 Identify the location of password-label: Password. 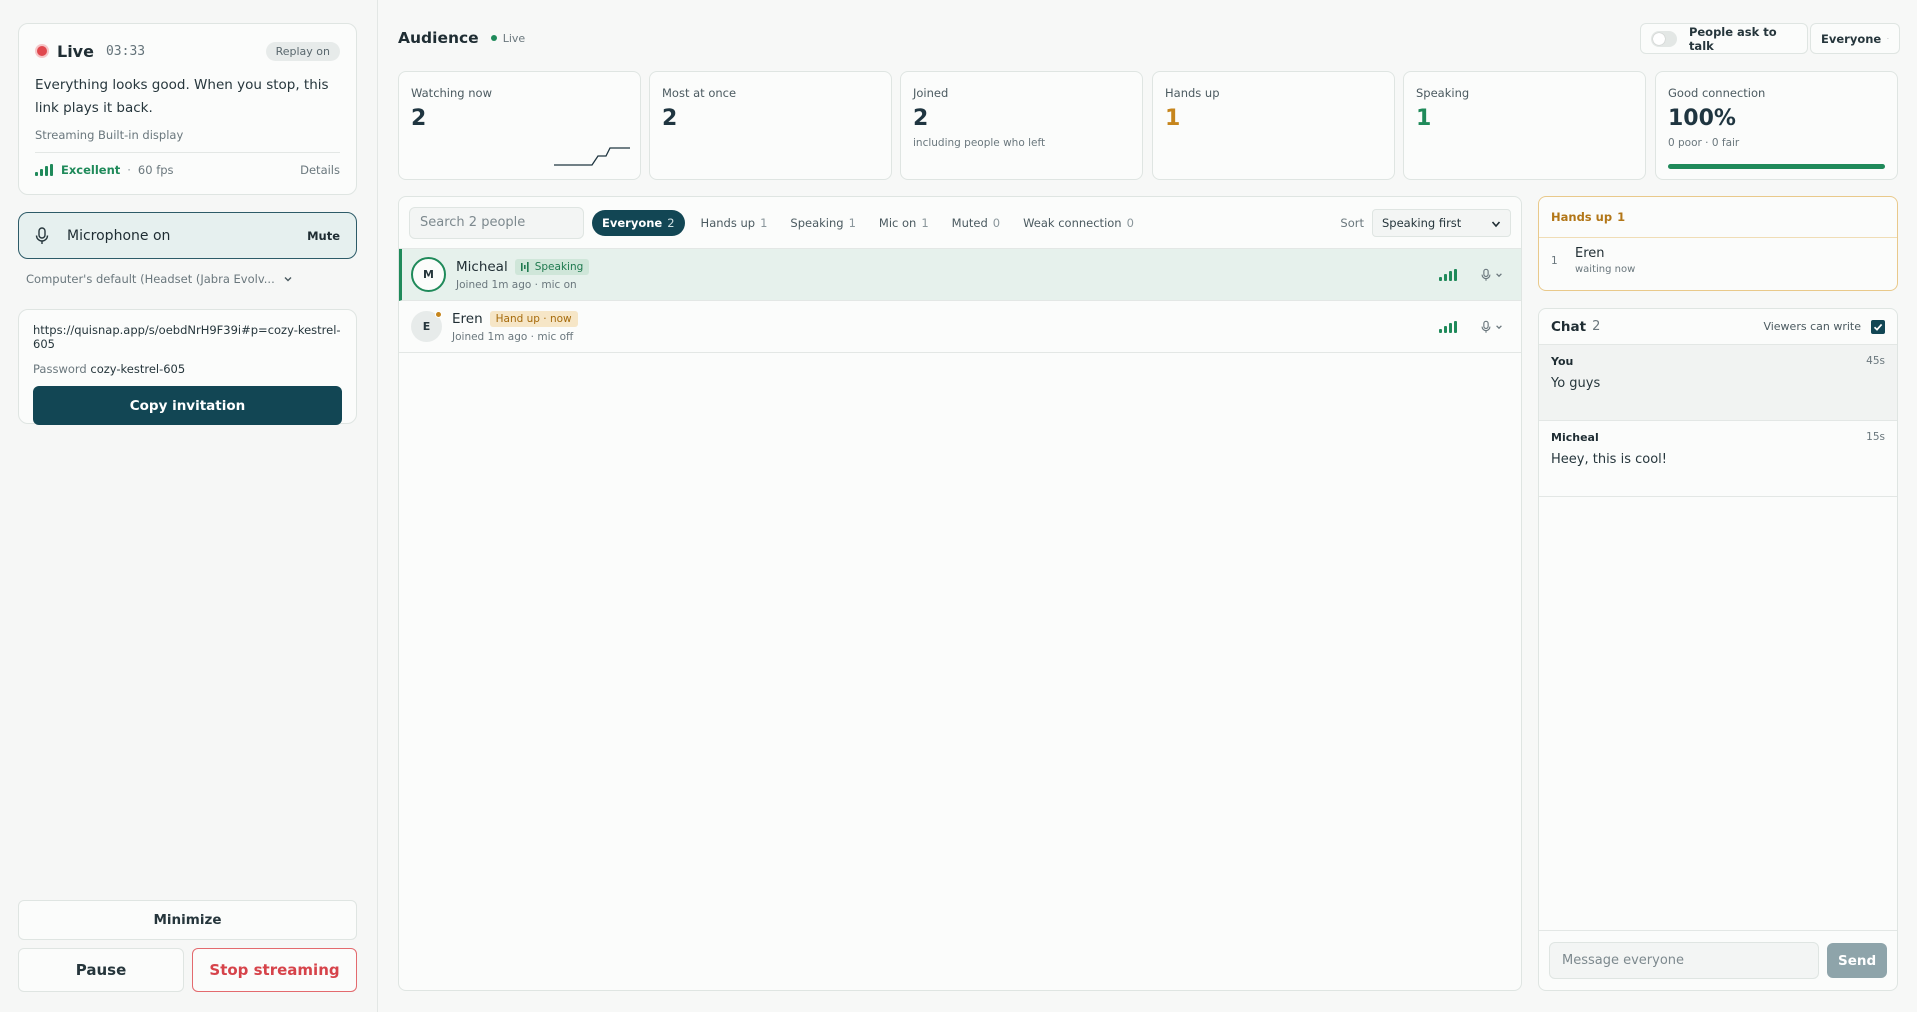
(60, 369).